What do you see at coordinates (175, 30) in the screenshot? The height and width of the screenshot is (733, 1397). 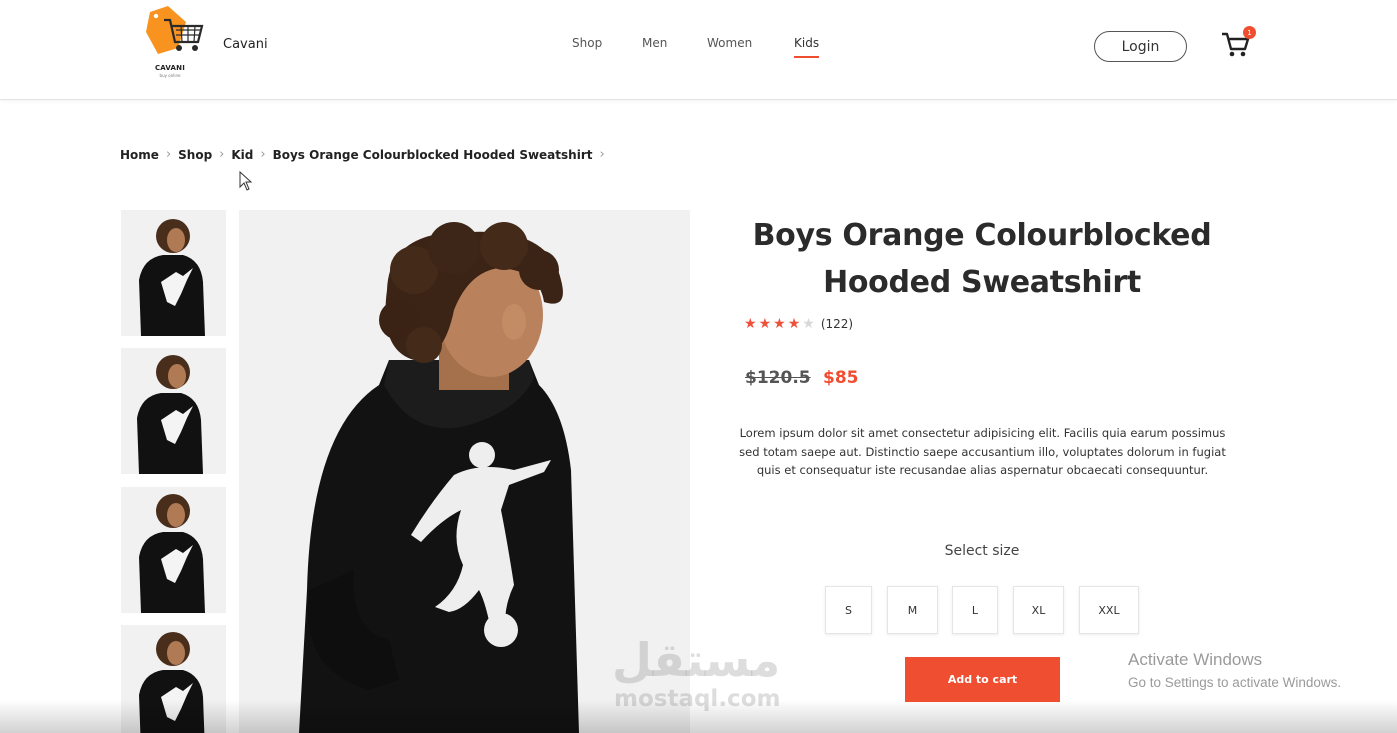 I see `cart-logo-icon` at bounding box center [175, 30].